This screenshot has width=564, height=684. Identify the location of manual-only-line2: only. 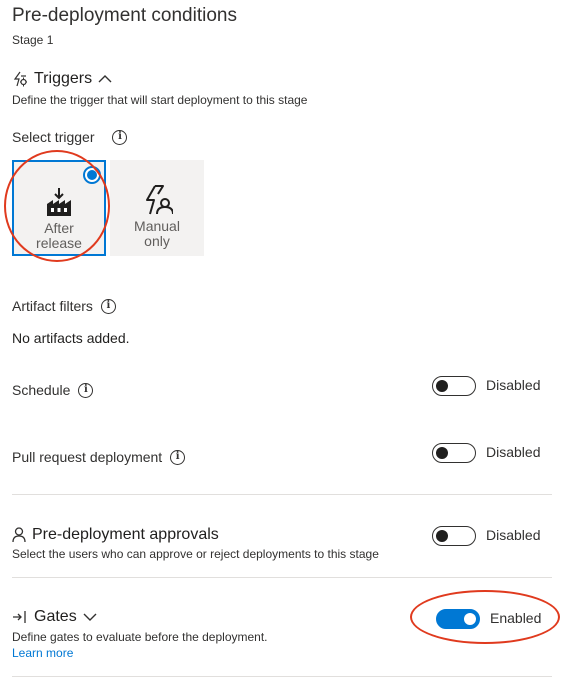
(157, 241).